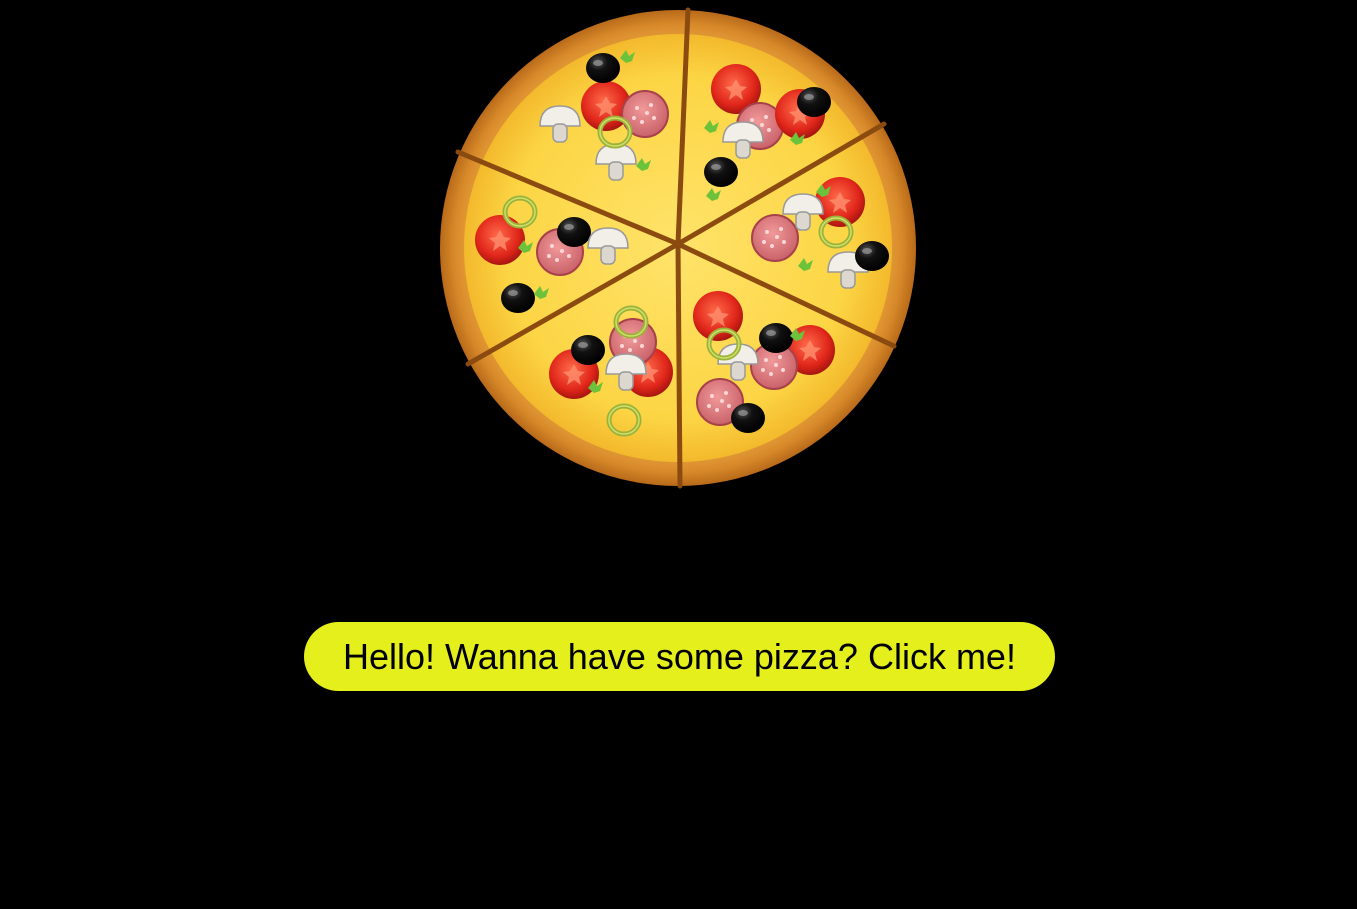 This screenshot has width=1357, height=909. I want to click on order-pizza-button: Hello! Wanna have some pizza? Click me!, so click(679, 656).